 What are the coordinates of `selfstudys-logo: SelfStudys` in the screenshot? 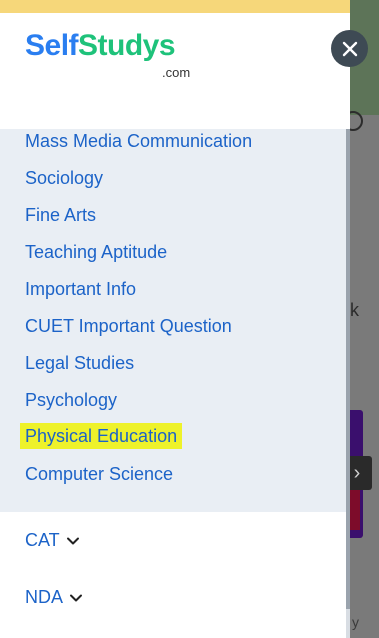 It's located at (100, 46).